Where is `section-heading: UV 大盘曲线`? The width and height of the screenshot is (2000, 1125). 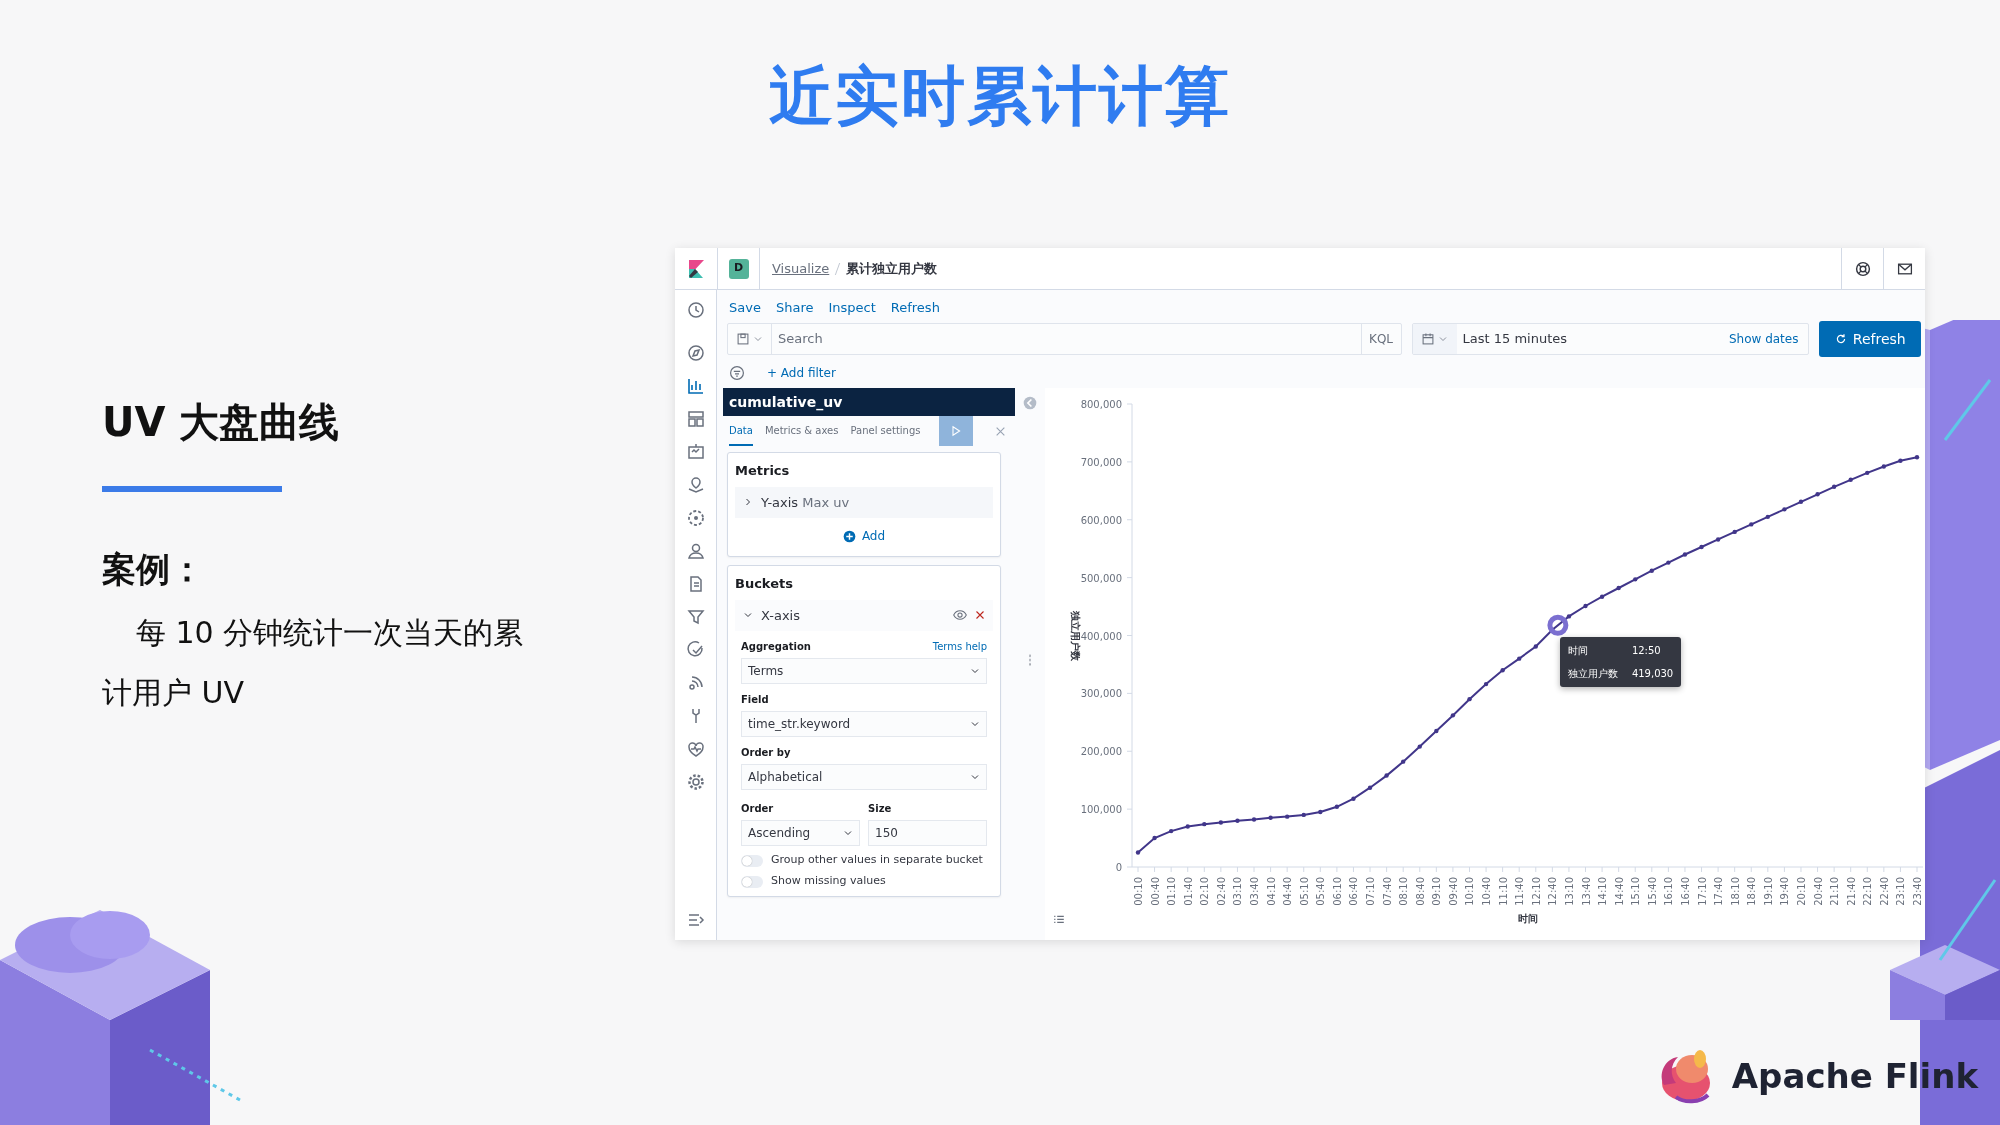 section-heading: UV 大盘曲线 is located at coordinates (221, 422).